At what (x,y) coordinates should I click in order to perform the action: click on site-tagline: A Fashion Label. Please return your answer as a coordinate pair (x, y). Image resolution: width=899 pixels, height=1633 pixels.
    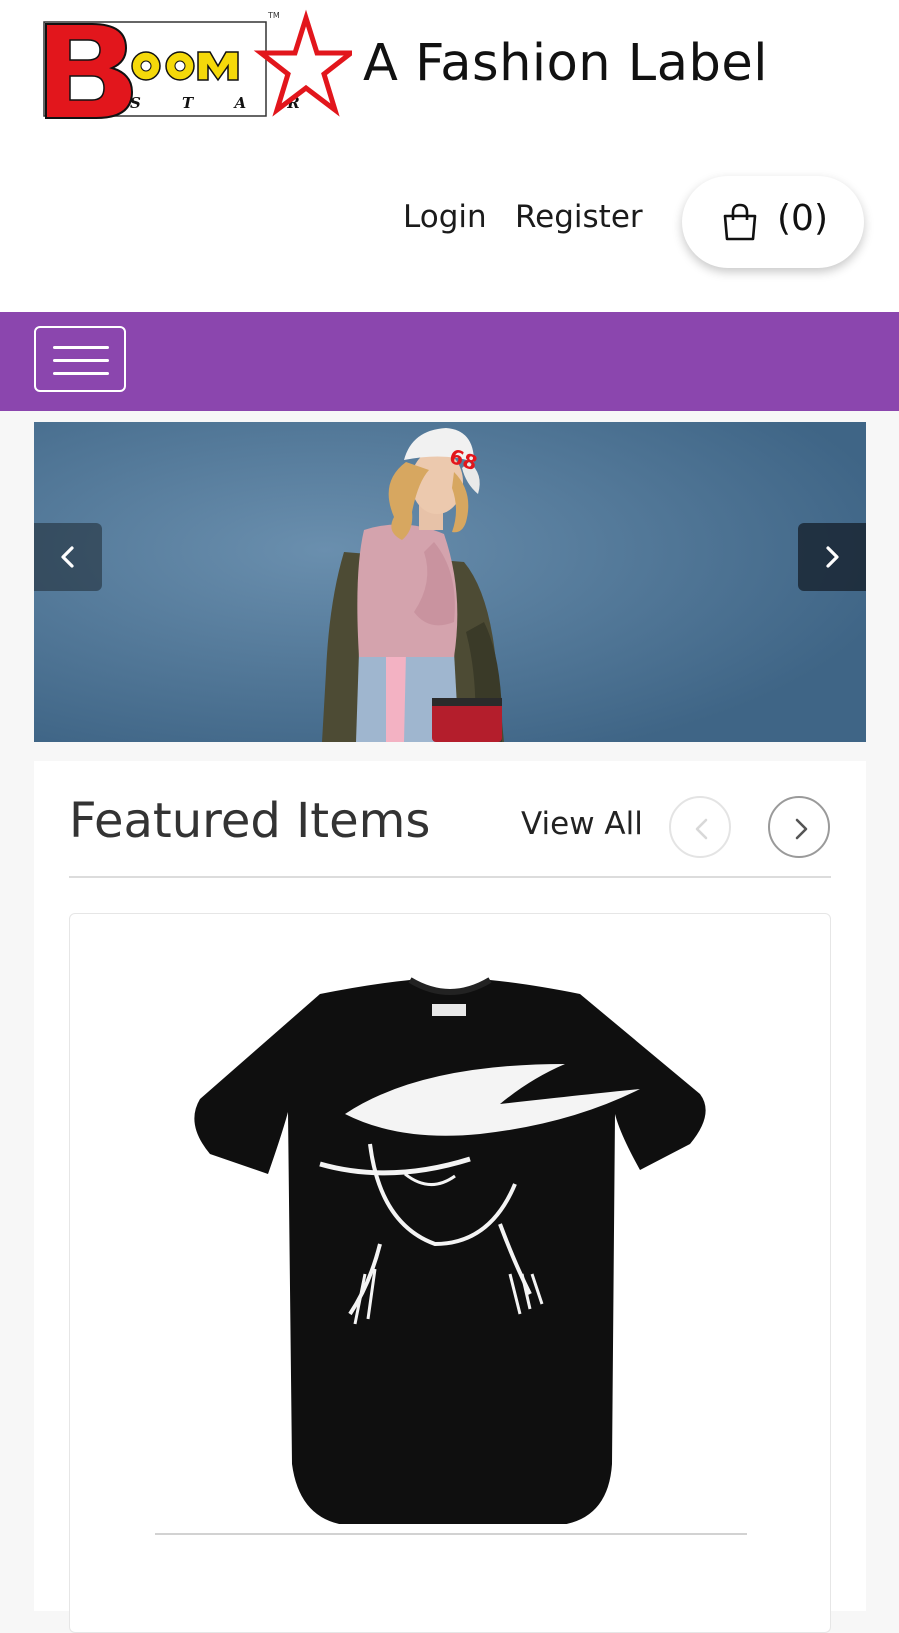
    Looking at the image, I should click on (565, 63).